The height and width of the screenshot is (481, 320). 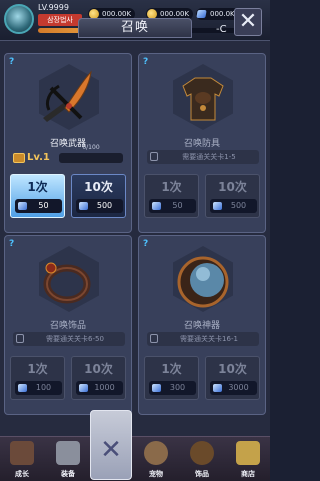 I want to click on card-title: 召唤神器, so click(x=201, y=326).